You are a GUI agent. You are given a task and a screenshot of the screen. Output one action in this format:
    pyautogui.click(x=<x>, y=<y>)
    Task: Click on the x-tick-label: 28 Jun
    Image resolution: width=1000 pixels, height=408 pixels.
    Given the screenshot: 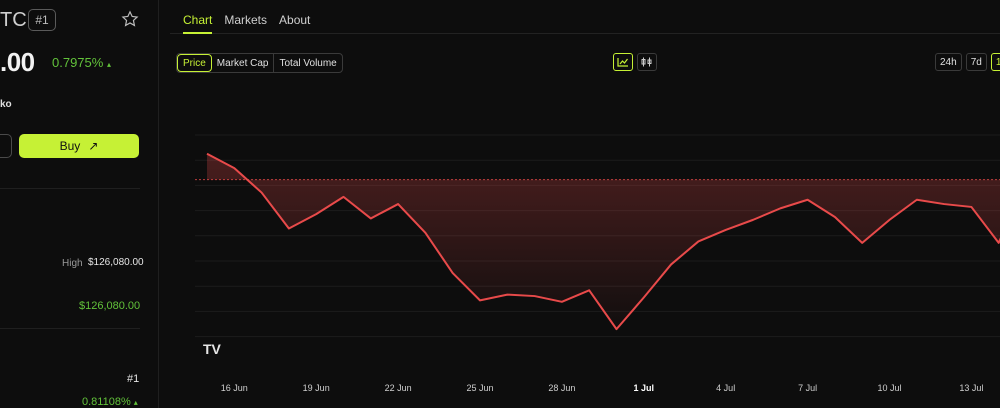 What is the action you would take?
    pyautogui.click(x=562, y=388)
    